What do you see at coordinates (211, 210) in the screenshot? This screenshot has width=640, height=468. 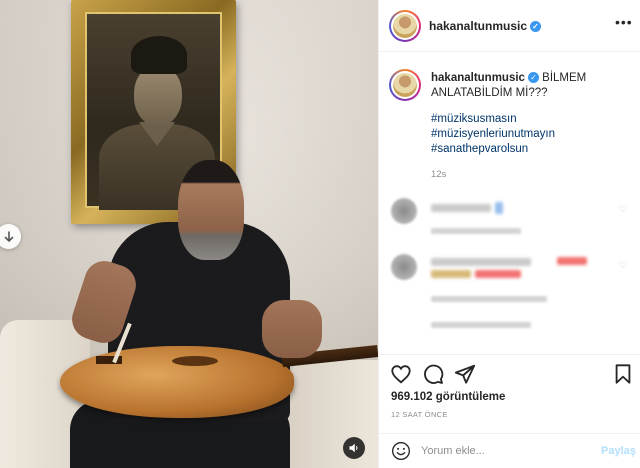 I see `musician-head` at bounding box center [211, 210].